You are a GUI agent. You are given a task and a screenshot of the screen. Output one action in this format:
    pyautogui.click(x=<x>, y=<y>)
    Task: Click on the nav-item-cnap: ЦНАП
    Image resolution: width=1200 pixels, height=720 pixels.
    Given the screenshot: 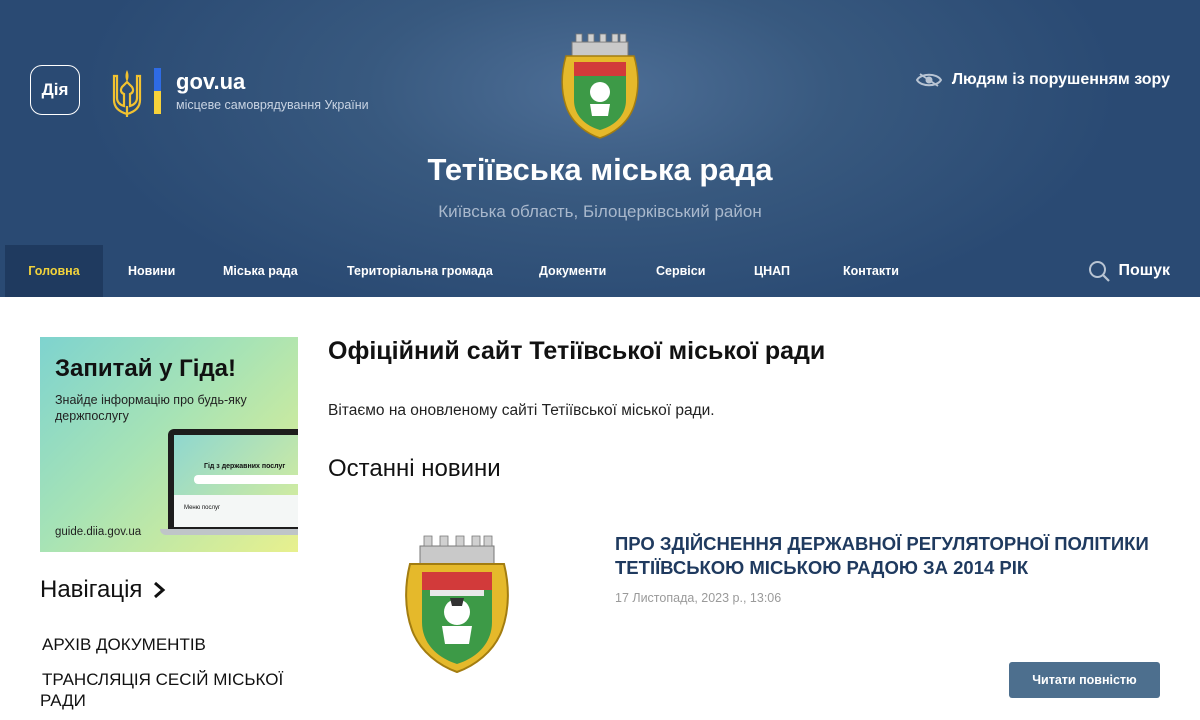 What is the action you would take?
    pyautogui.click(x=772, y=271)
    